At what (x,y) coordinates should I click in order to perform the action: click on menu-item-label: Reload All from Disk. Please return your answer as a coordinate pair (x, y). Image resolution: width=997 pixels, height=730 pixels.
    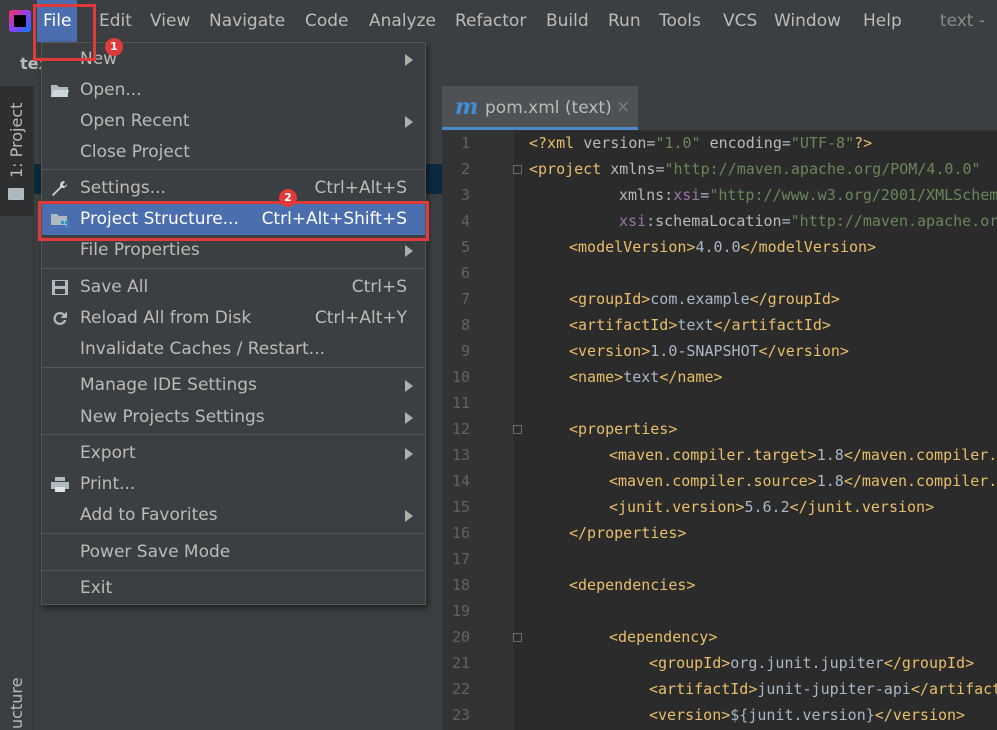
    Looking at the image, I should click on (166, 318).